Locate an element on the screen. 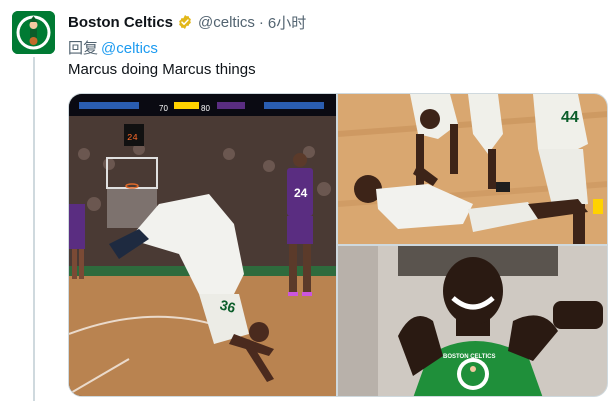 Image resolution: width=608 pixels, height=401 pixels. tweet-header: Boston Celtics @celtics · 6小时 is located at coordinates (187, 22).